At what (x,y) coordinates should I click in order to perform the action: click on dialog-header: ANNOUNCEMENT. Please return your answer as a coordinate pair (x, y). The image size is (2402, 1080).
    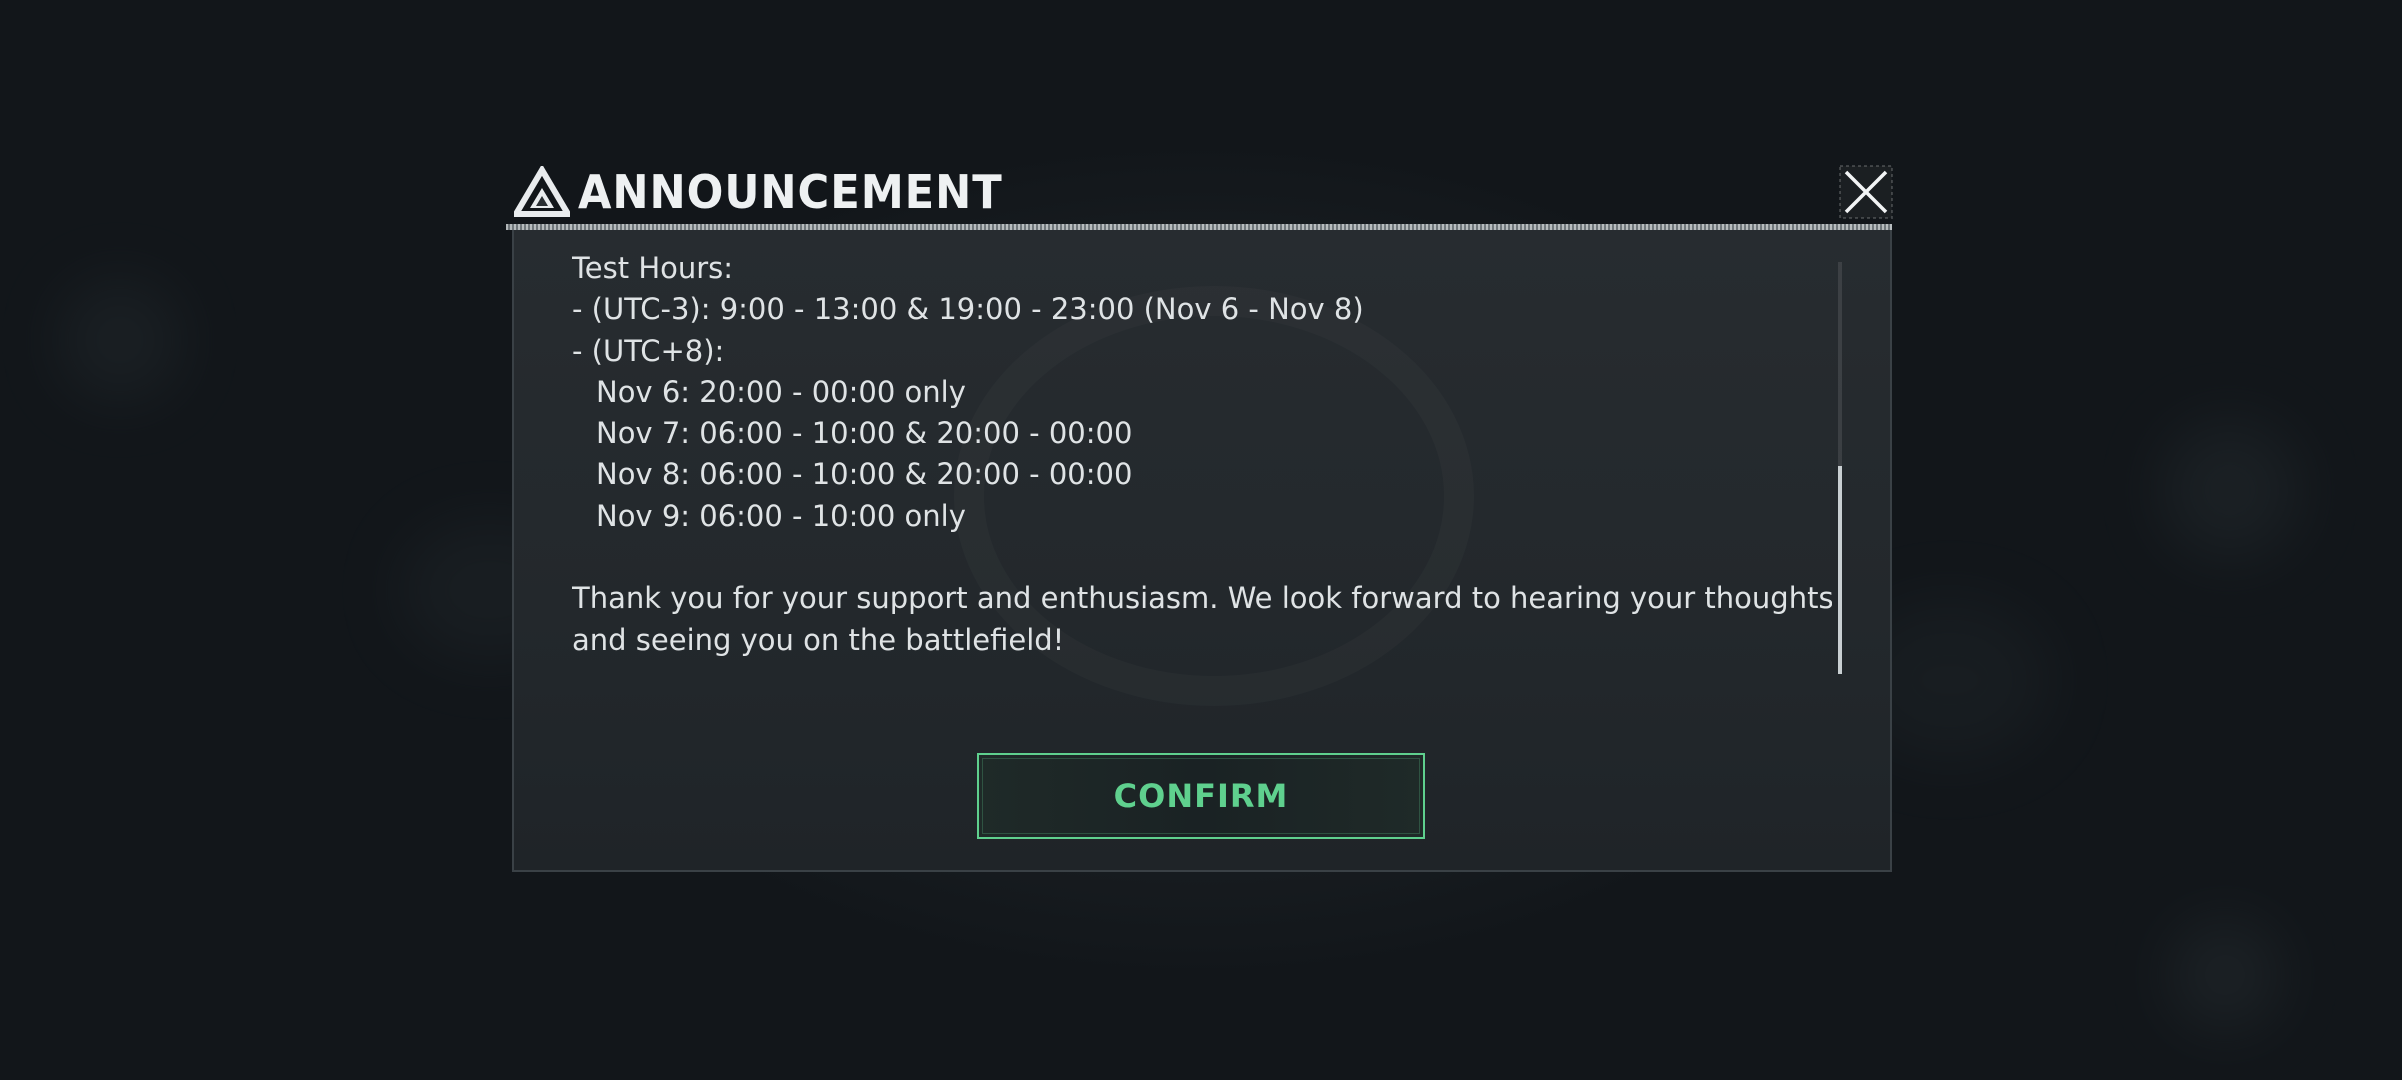
    Looking at the image, I should click on (1201, 193).